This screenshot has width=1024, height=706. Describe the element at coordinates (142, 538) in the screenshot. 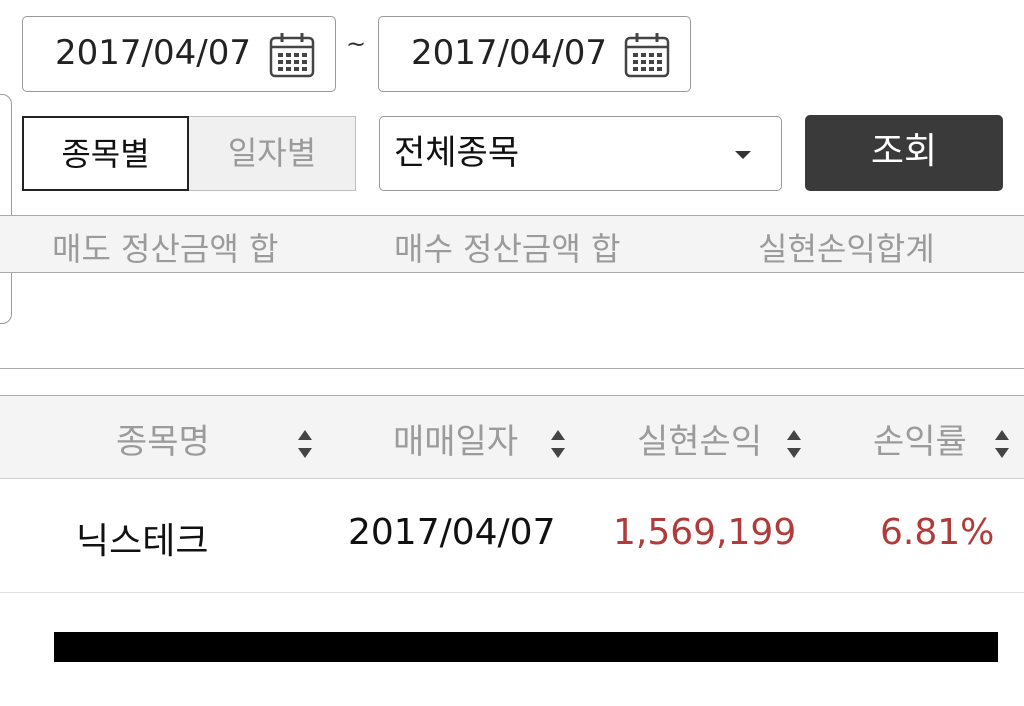

I see `table-cell-stock-name: 닉스테크` at that location.